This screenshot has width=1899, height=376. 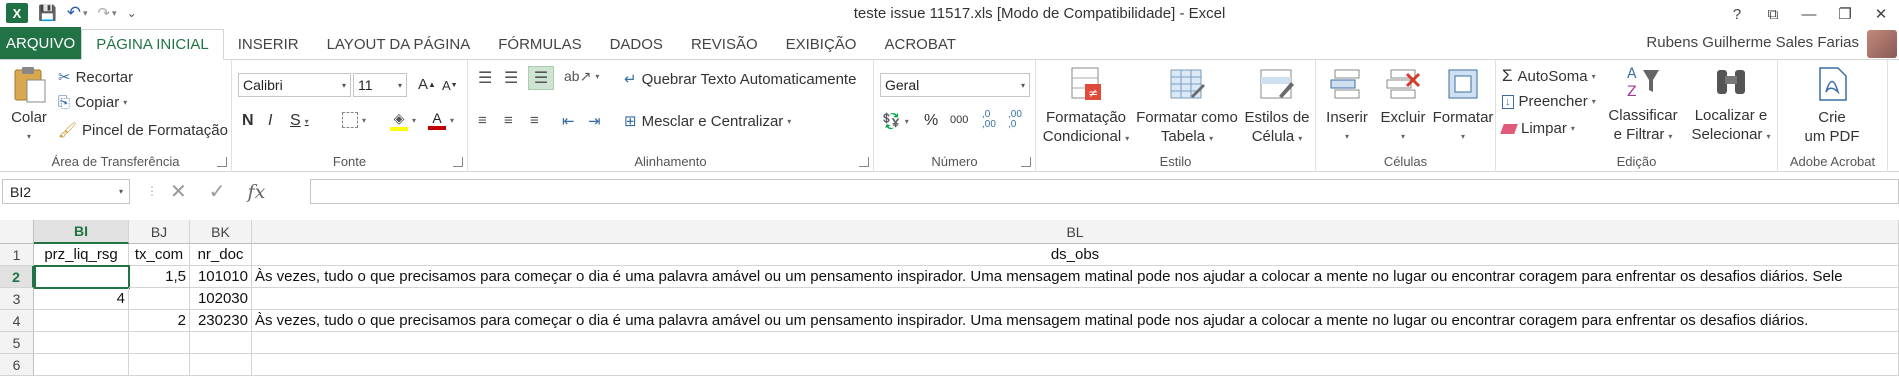 I want to click on cell-bj3, so click(x=159, y=299).